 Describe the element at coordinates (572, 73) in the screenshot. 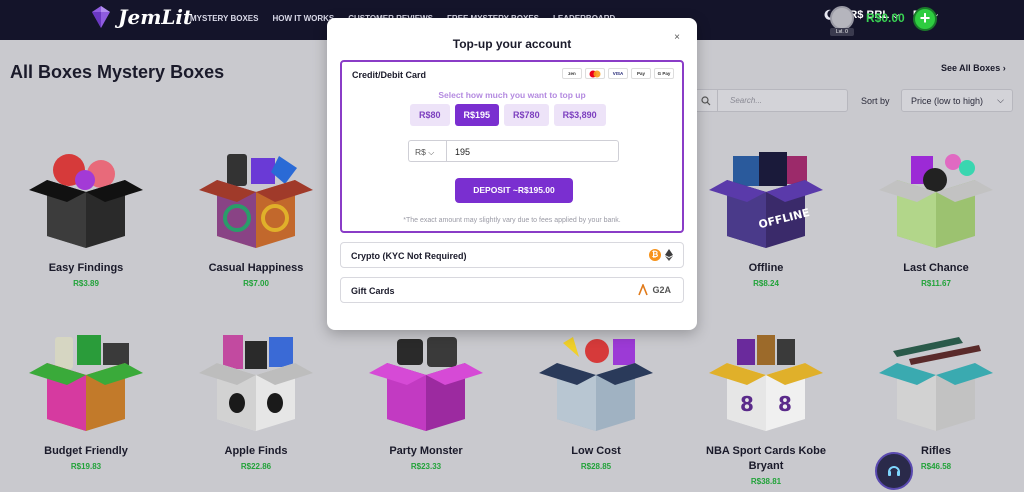

I see `zen-logo-icon: zen` at that location.